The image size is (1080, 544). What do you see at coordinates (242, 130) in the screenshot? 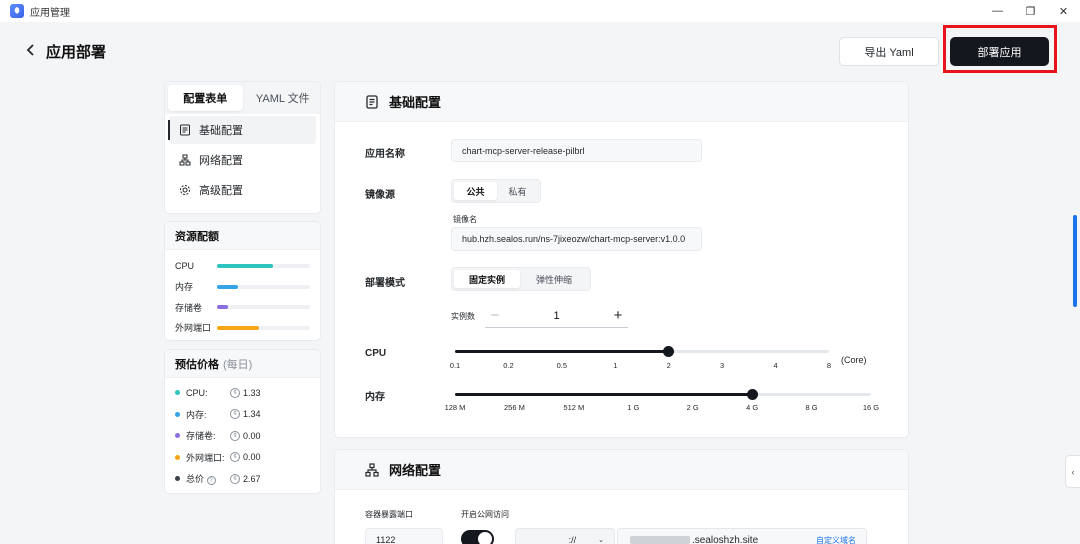
I see `nav-item-basic-config: 基础配置` at bounding box center [242, 130].